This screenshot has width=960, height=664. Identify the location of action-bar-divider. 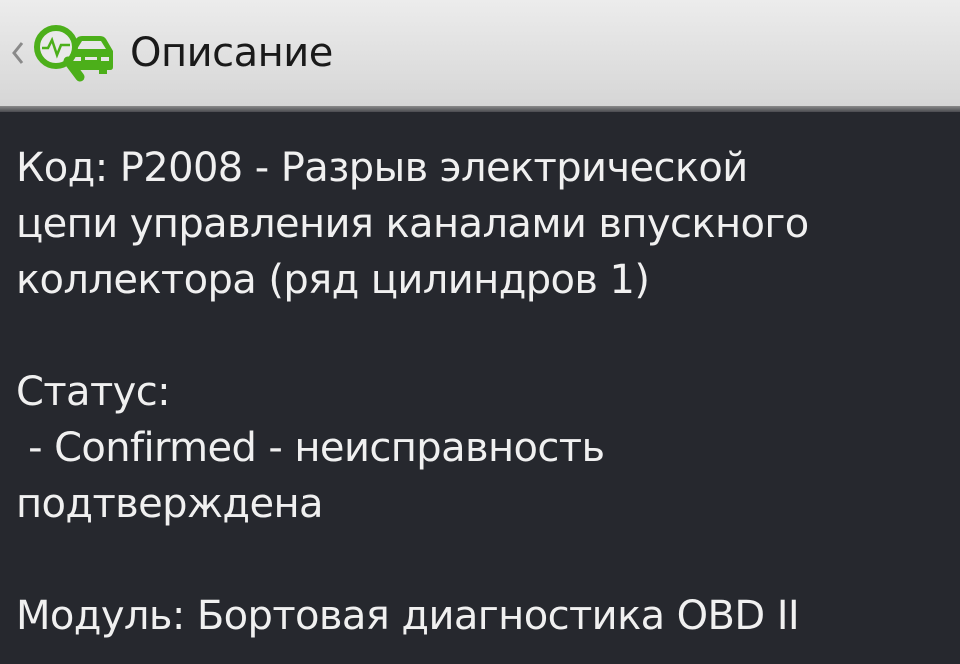
(480, 109).